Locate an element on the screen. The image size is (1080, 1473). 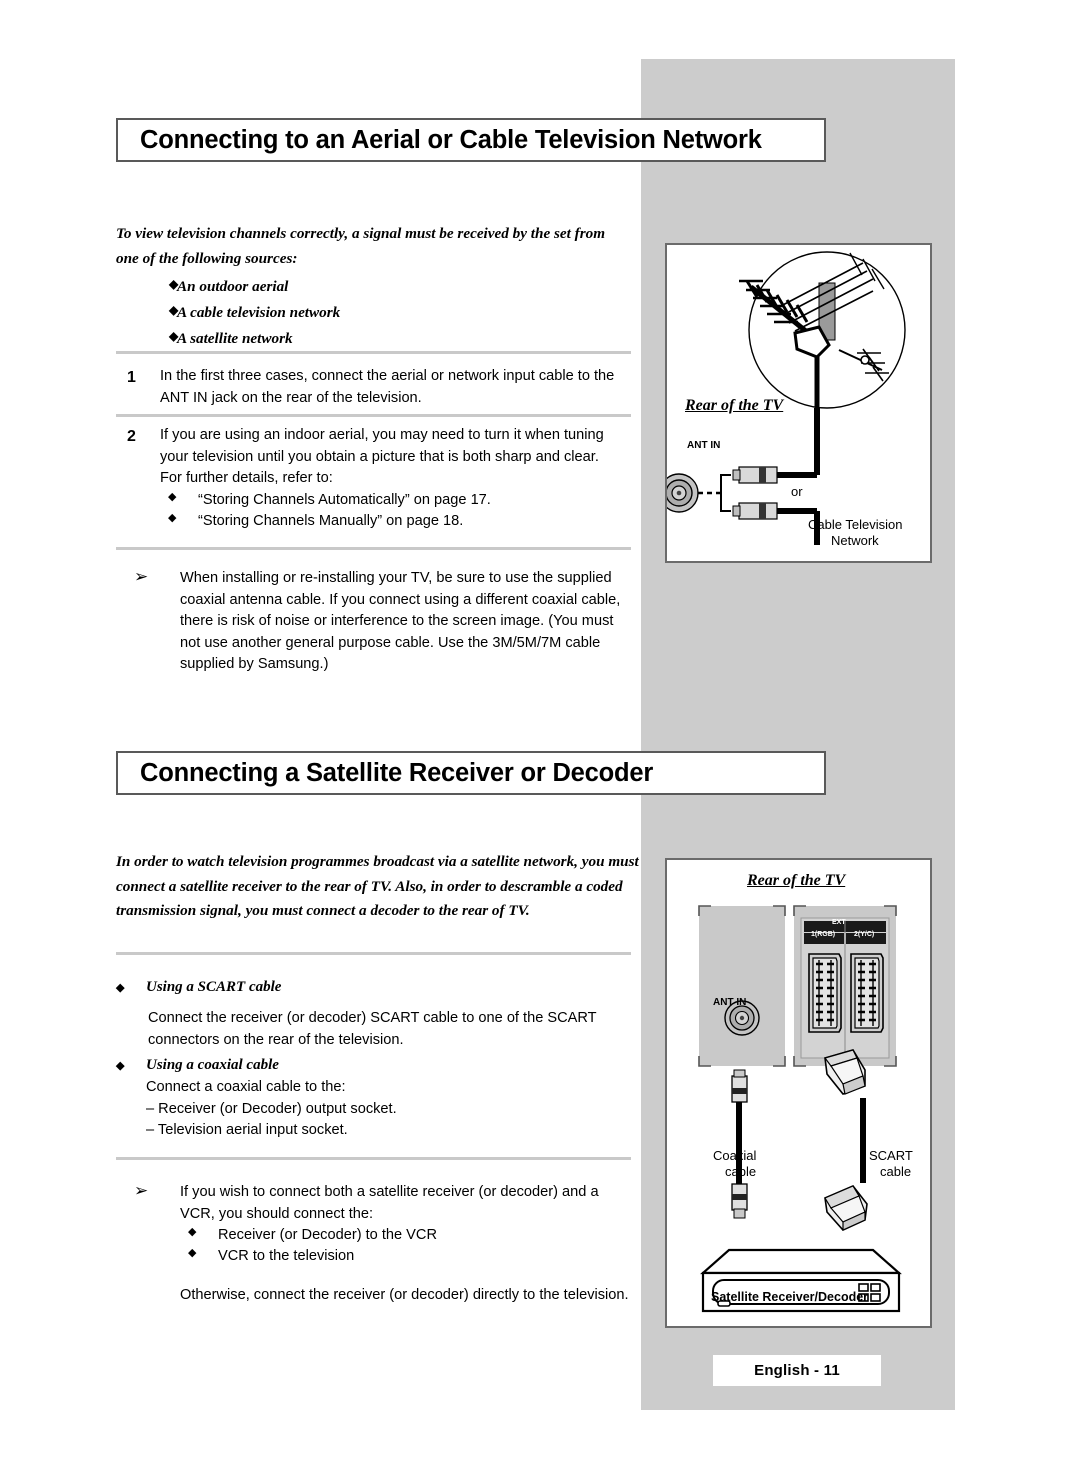
coaxial-cable-illustration is located at coordinates (739, 1144).